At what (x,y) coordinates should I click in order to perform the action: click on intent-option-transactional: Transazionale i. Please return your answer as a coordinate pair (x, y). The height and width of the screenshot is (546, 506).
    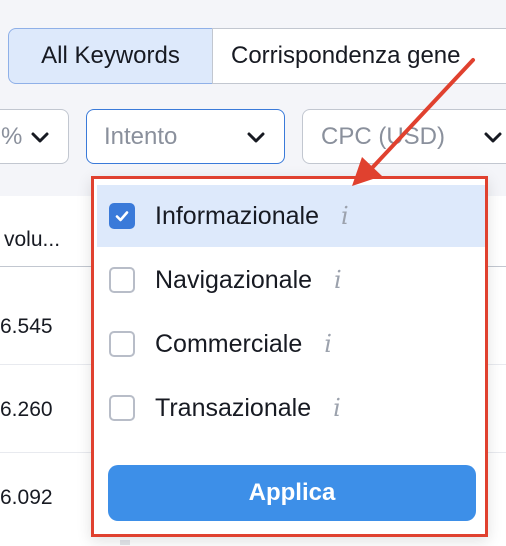
    Looking at the image, I should click on (291, 408).